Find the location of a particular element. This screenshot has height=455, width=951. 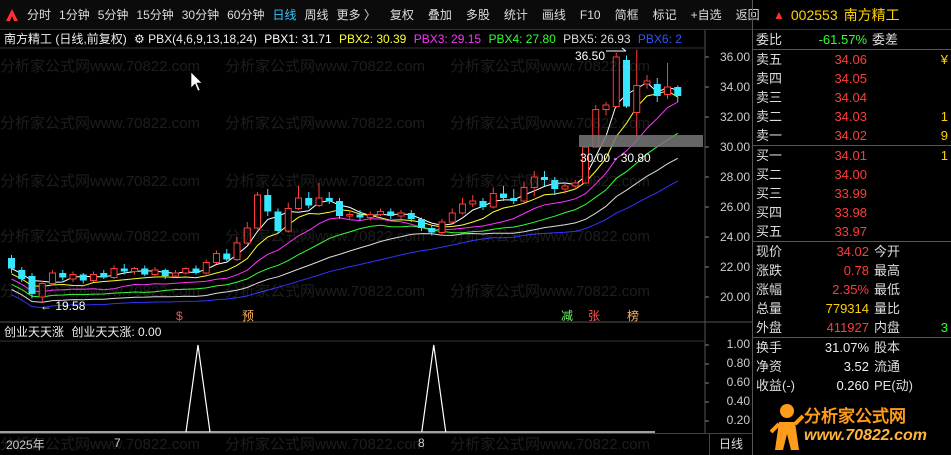

indicator-tick: 0.60 is located at coordinates (738, 382).